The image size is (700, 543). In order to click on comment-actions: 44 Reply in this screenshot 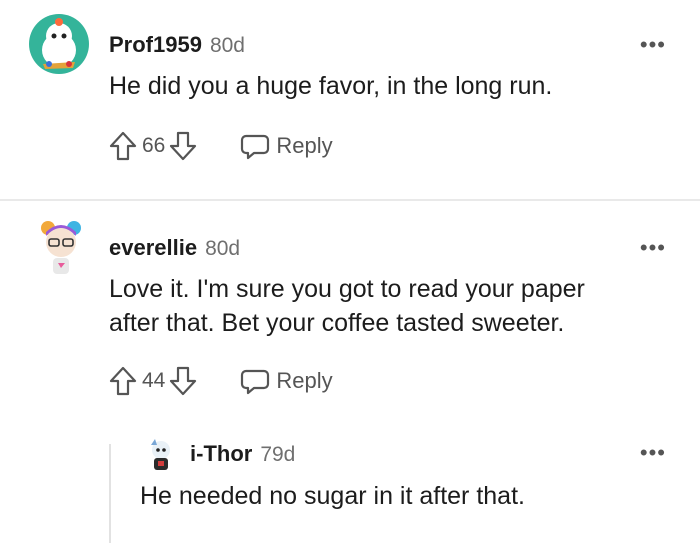, I will do `click(220, 381)`.